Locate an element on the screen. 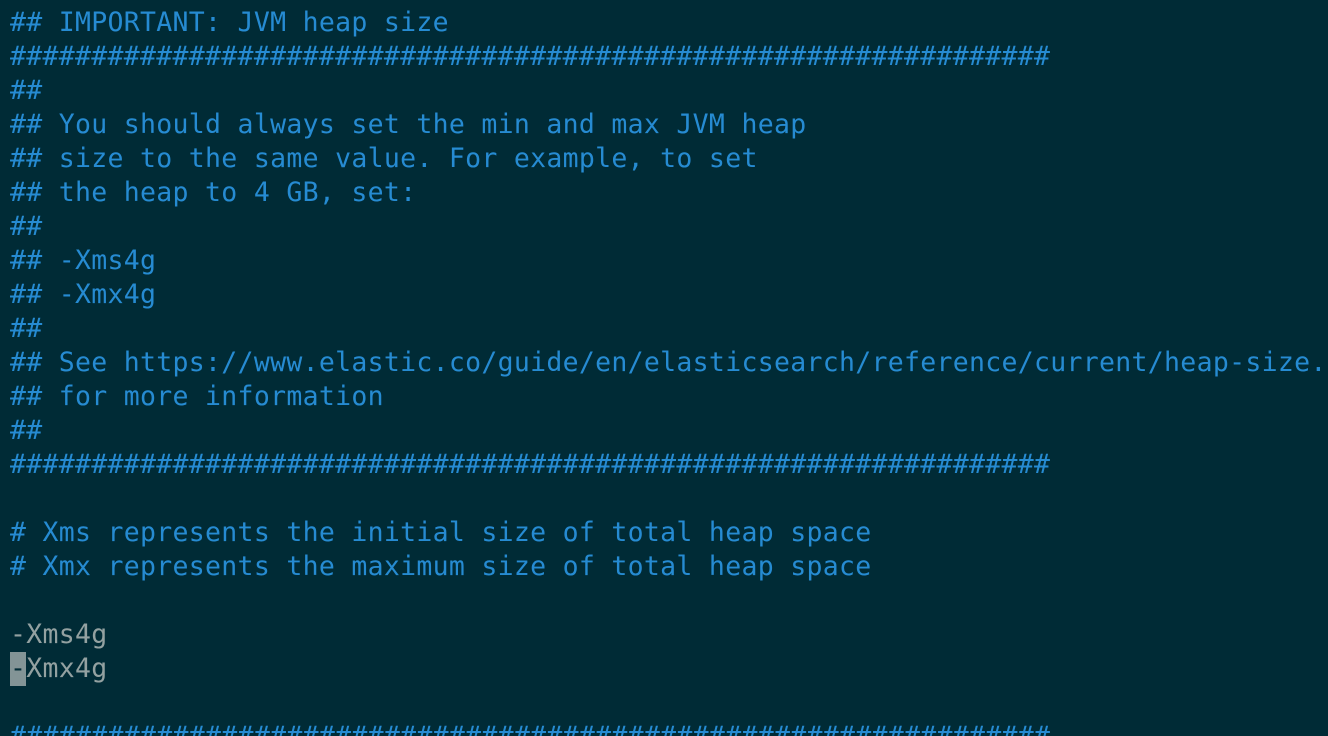 Image resolution: width=1328 pixels, height=736 pixels. jvm-option-line-current: -Xmx4g is located at coordinates (669, 669).